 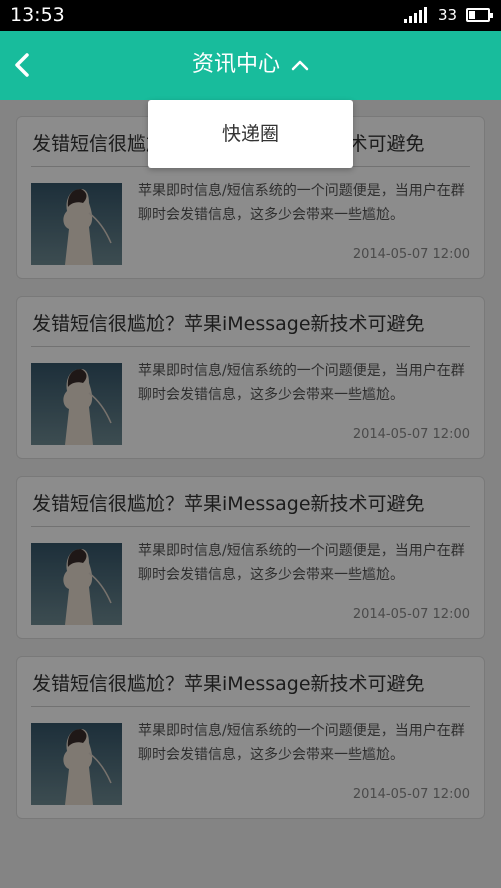 I want to click on app-header: 资讯中心, so click(x=250, y=65).